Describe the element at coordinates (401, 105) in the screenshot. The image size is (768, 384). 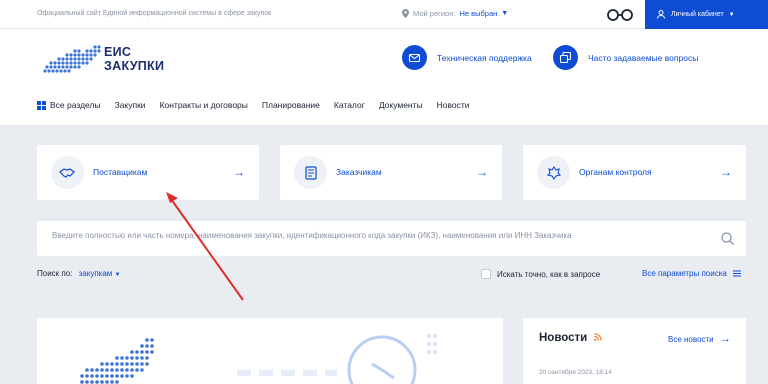
I see `nav-item-documents: Документы` at that location.